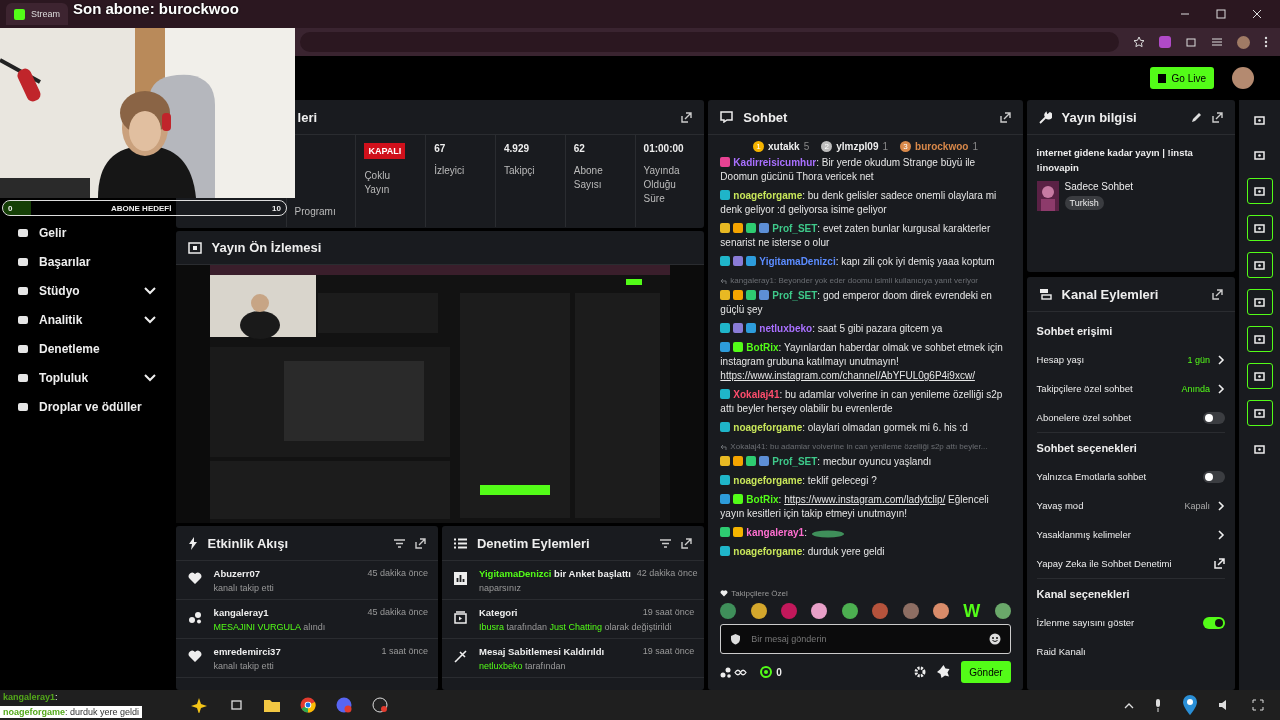 This screenshot has width=1280, height=720. Describe the element at coordinates (1197, 117) in the screenshot. I see `edit-icon` at that location.